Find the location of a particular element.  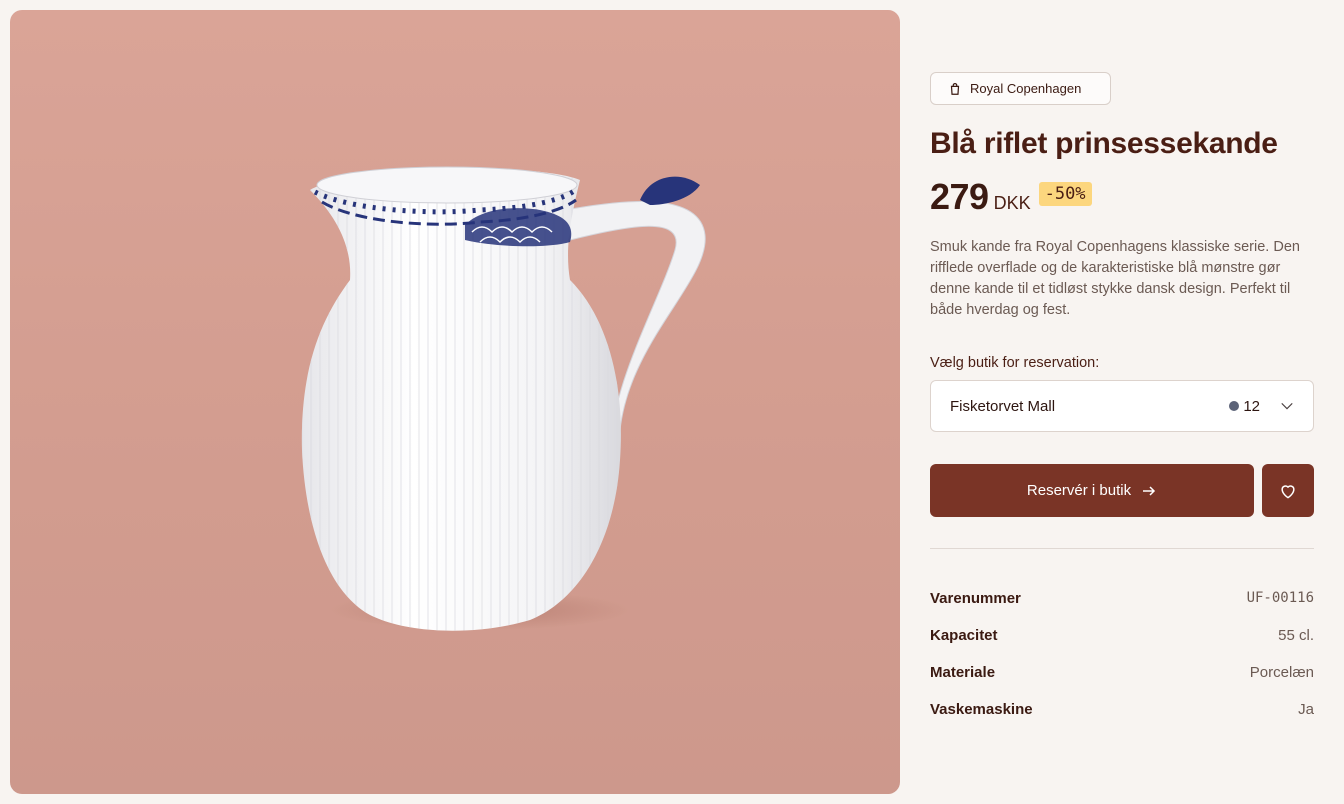

spec-value: Ja is located at coordinates (1306, 709).